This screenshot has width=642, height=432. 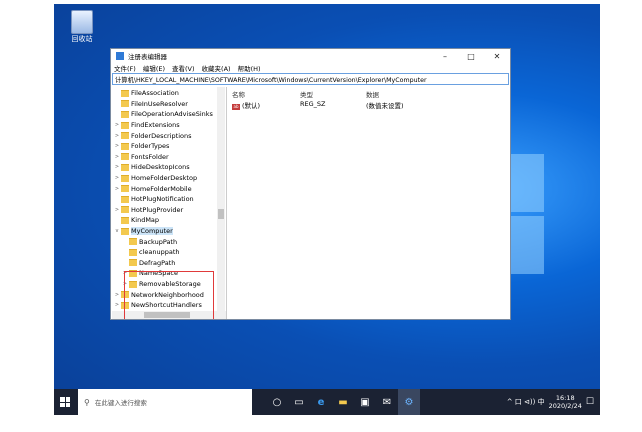 What do you see at coordinates (409, 402) in the screenshot?
I see `regedit-icon: ⚙` at bounding box center [409, 402].